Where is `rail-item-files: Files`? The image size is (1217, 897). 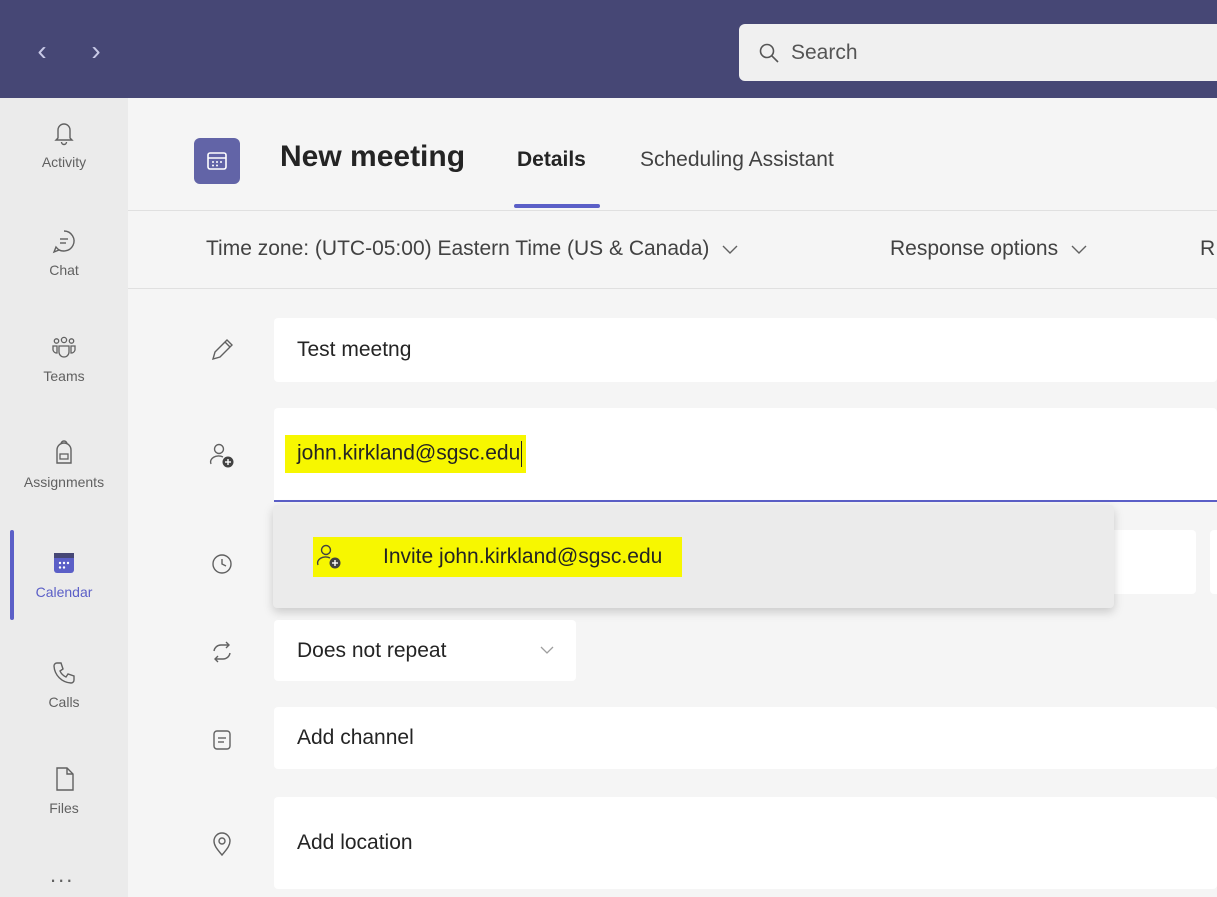 rail-item-files: Files is located at coordinates (64, 796).